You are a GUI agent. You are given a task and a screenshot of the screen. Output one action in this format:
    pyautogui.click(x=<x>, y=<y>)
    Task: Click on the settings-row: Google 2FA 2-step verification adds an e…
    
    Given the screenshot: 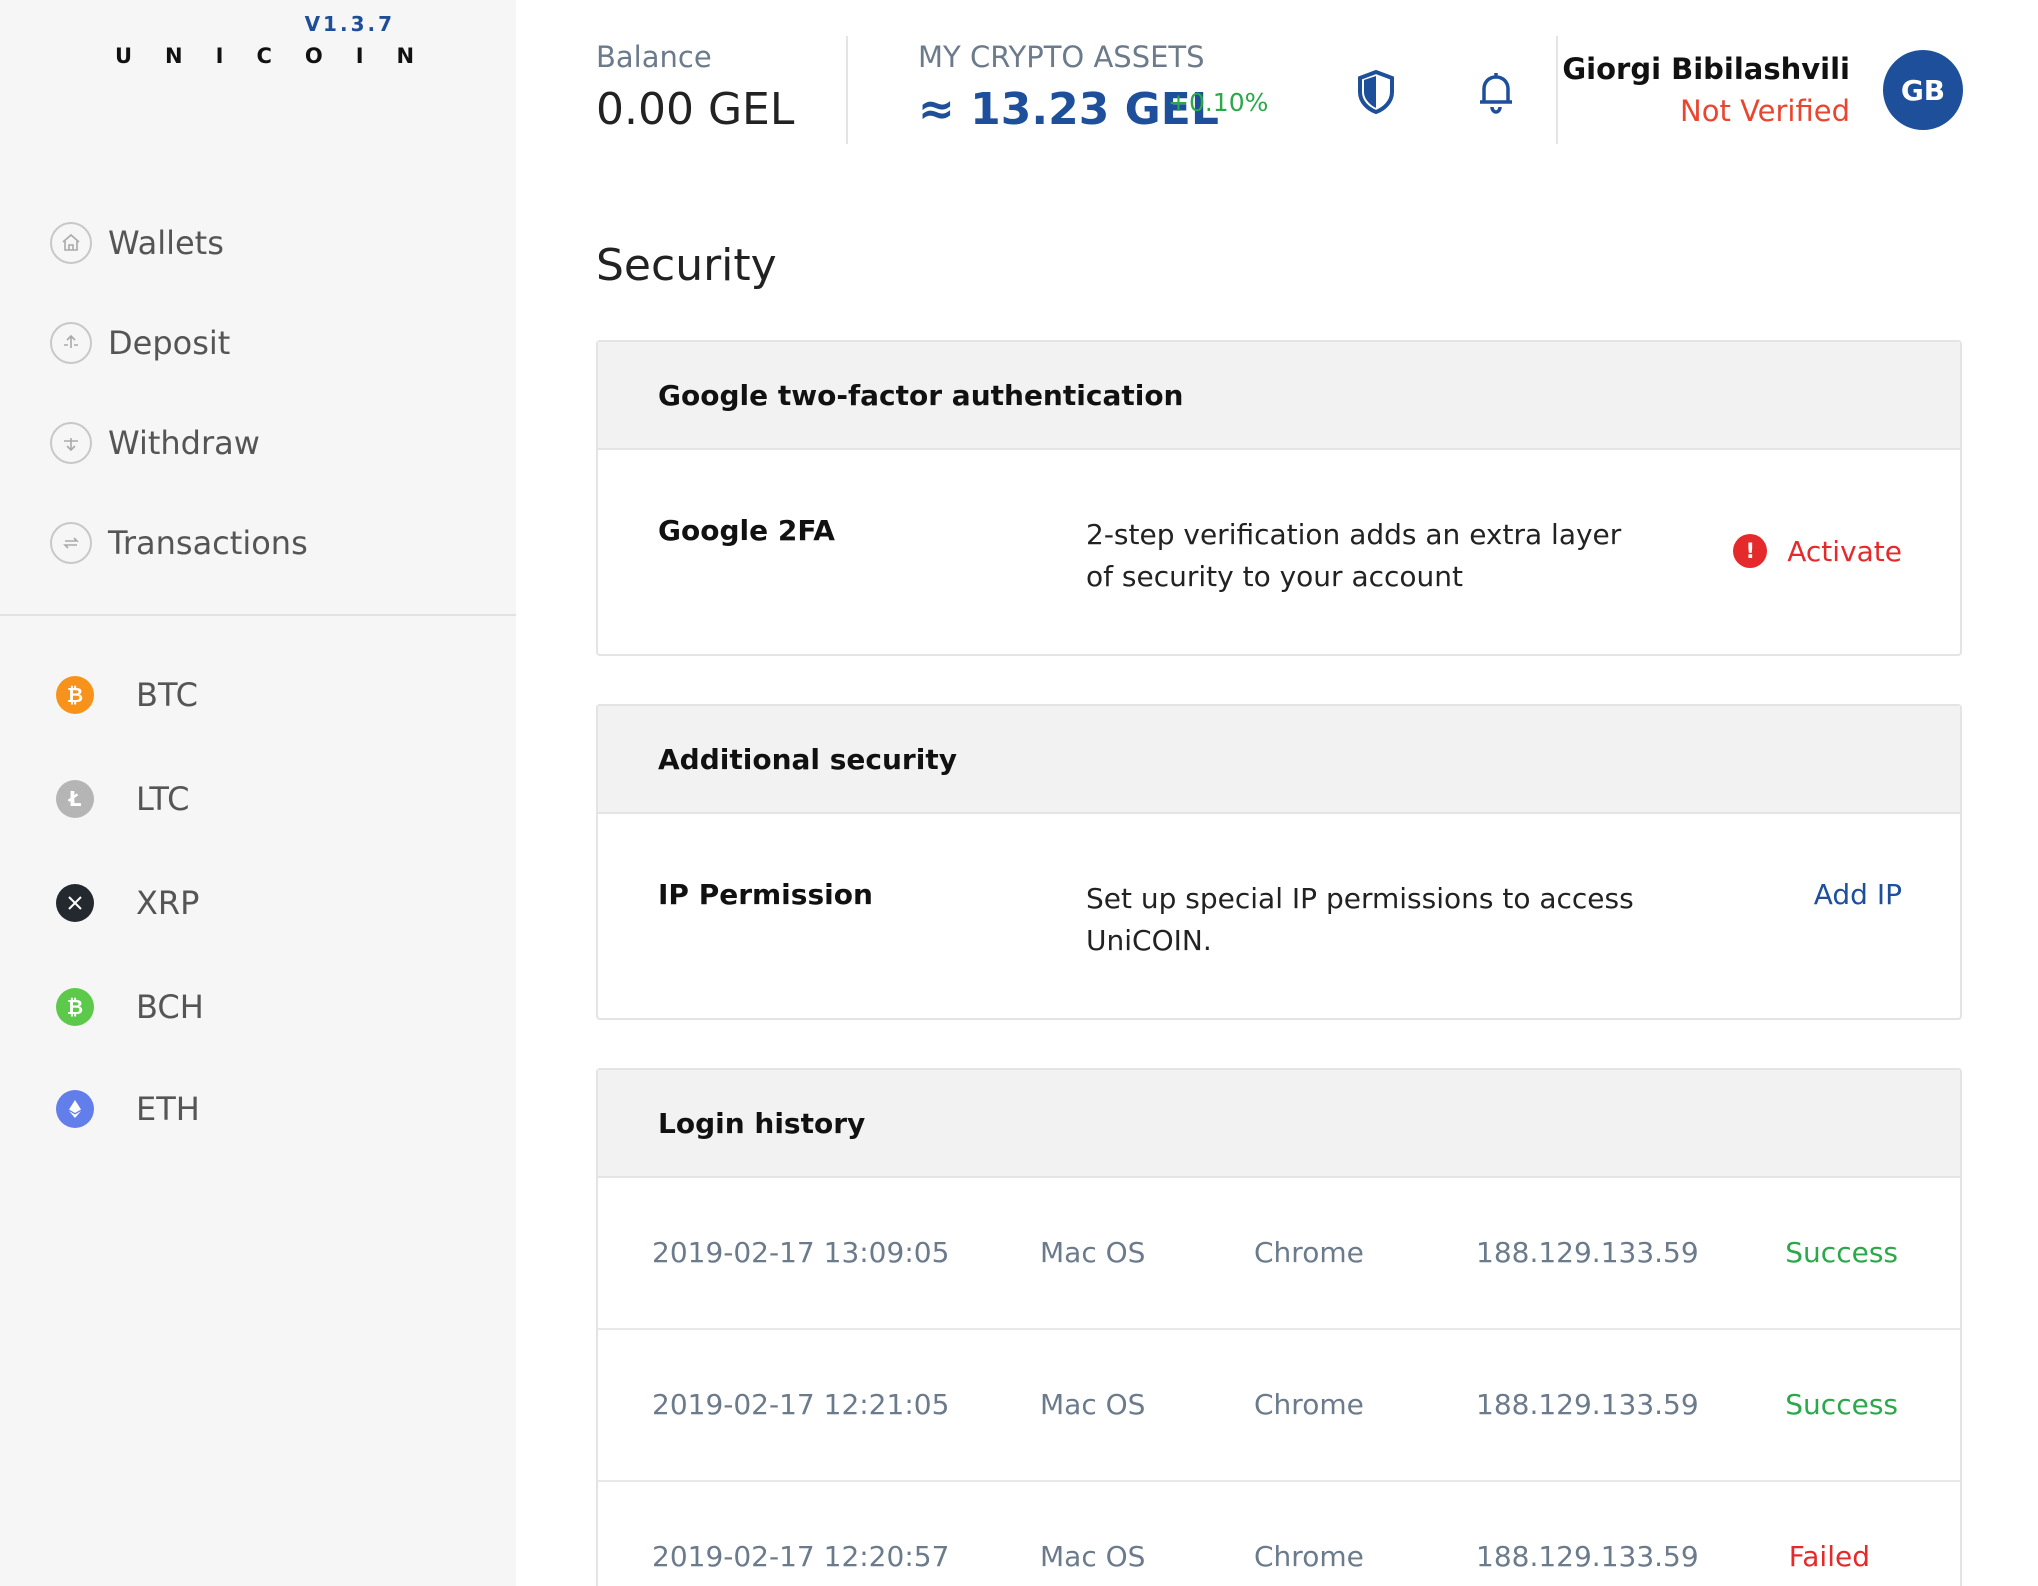 What is the action you would take?
    pyautogui.click(x=1279, y=552)
    